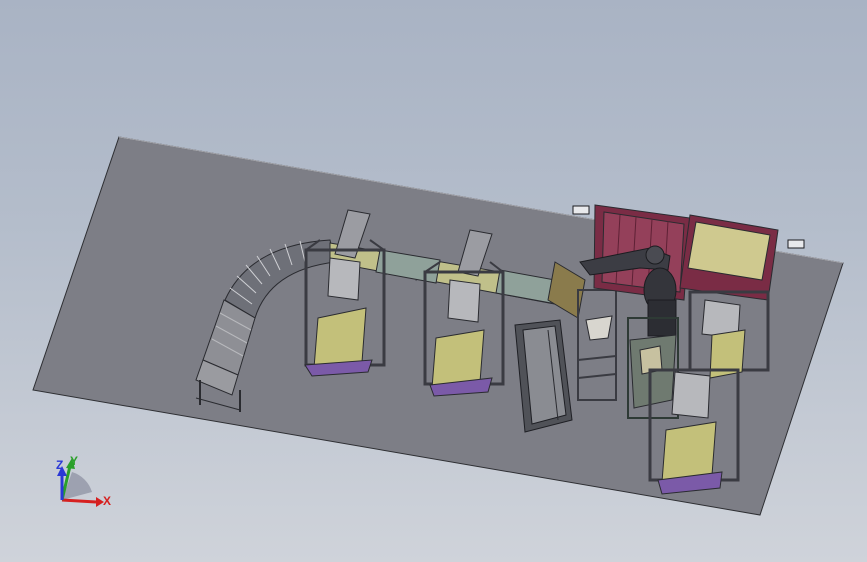 This screenshot has width=867, height=562. I want to click on x-axis-line, so click(79, 501).